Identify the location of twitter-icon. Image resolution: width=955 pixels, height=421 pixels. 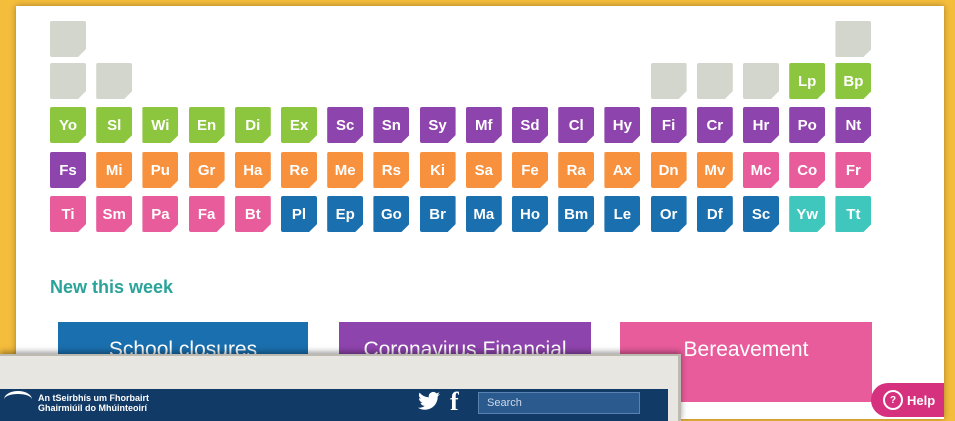
(429, 401).